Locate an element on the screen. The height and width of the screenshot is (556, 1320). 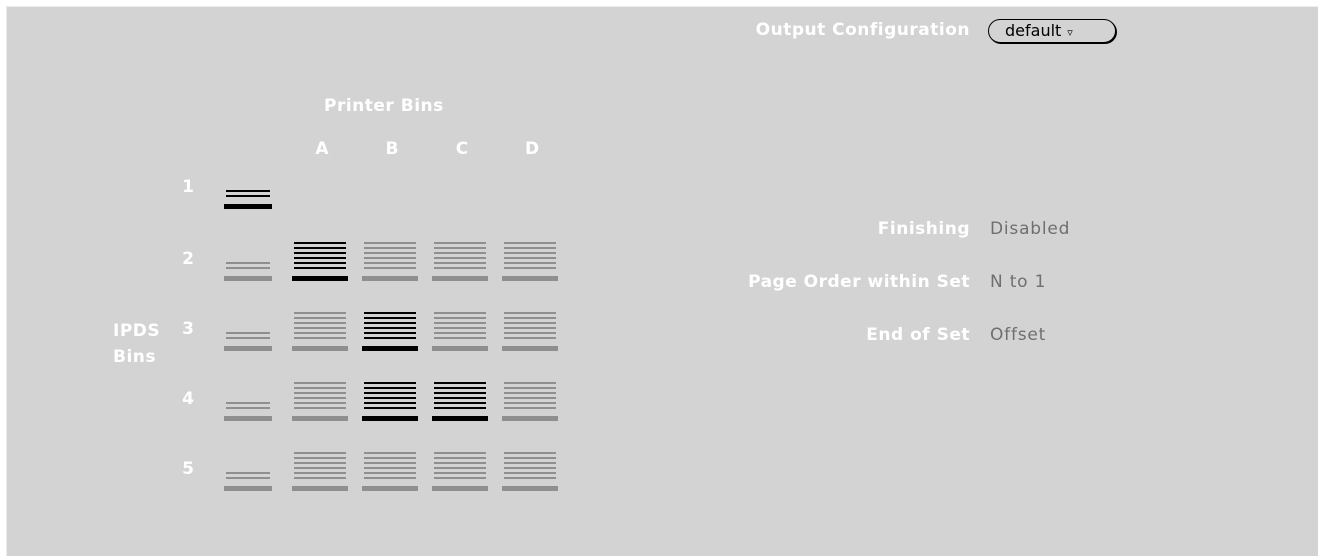
mapping-cell-5-c is located at coordinates (460, 471).